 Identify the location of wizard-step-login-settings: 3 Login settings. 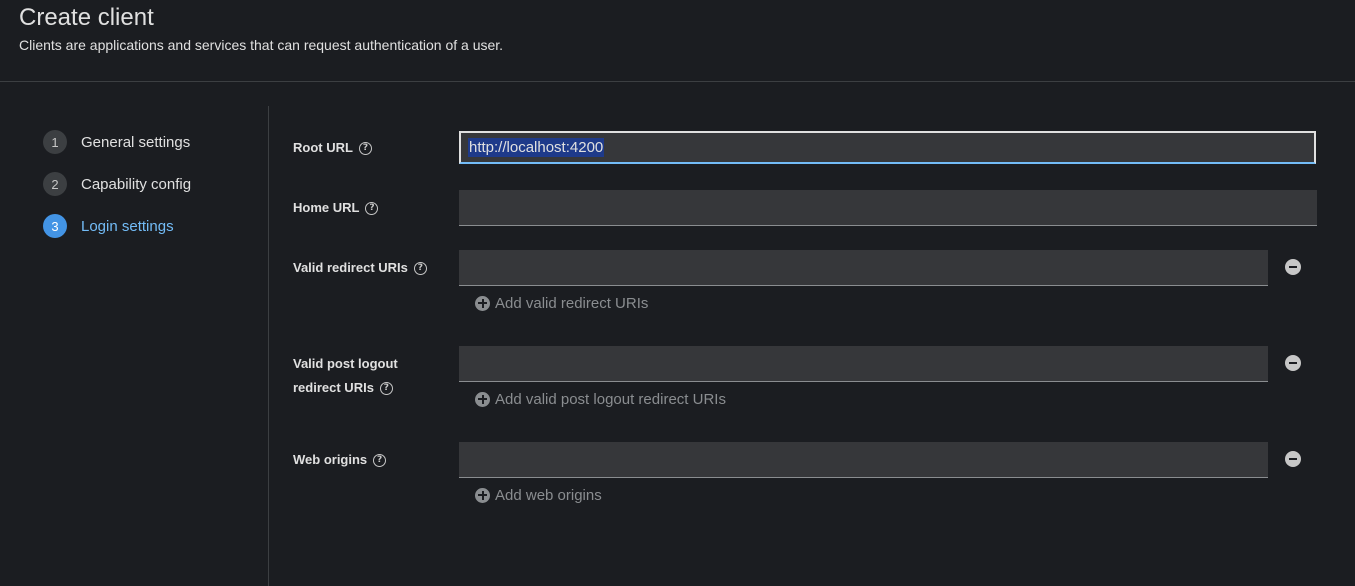
(108, 226).